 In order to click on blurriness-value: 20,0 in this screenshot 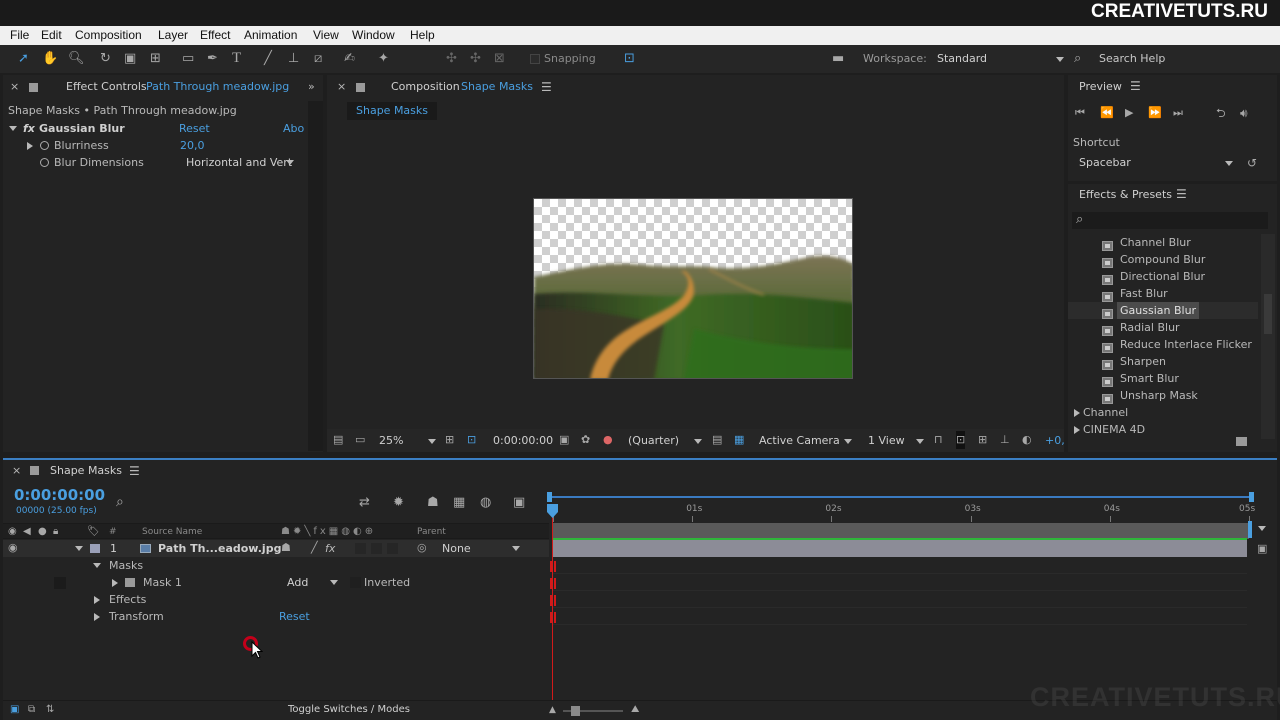, I will do `click(192, 145)`.